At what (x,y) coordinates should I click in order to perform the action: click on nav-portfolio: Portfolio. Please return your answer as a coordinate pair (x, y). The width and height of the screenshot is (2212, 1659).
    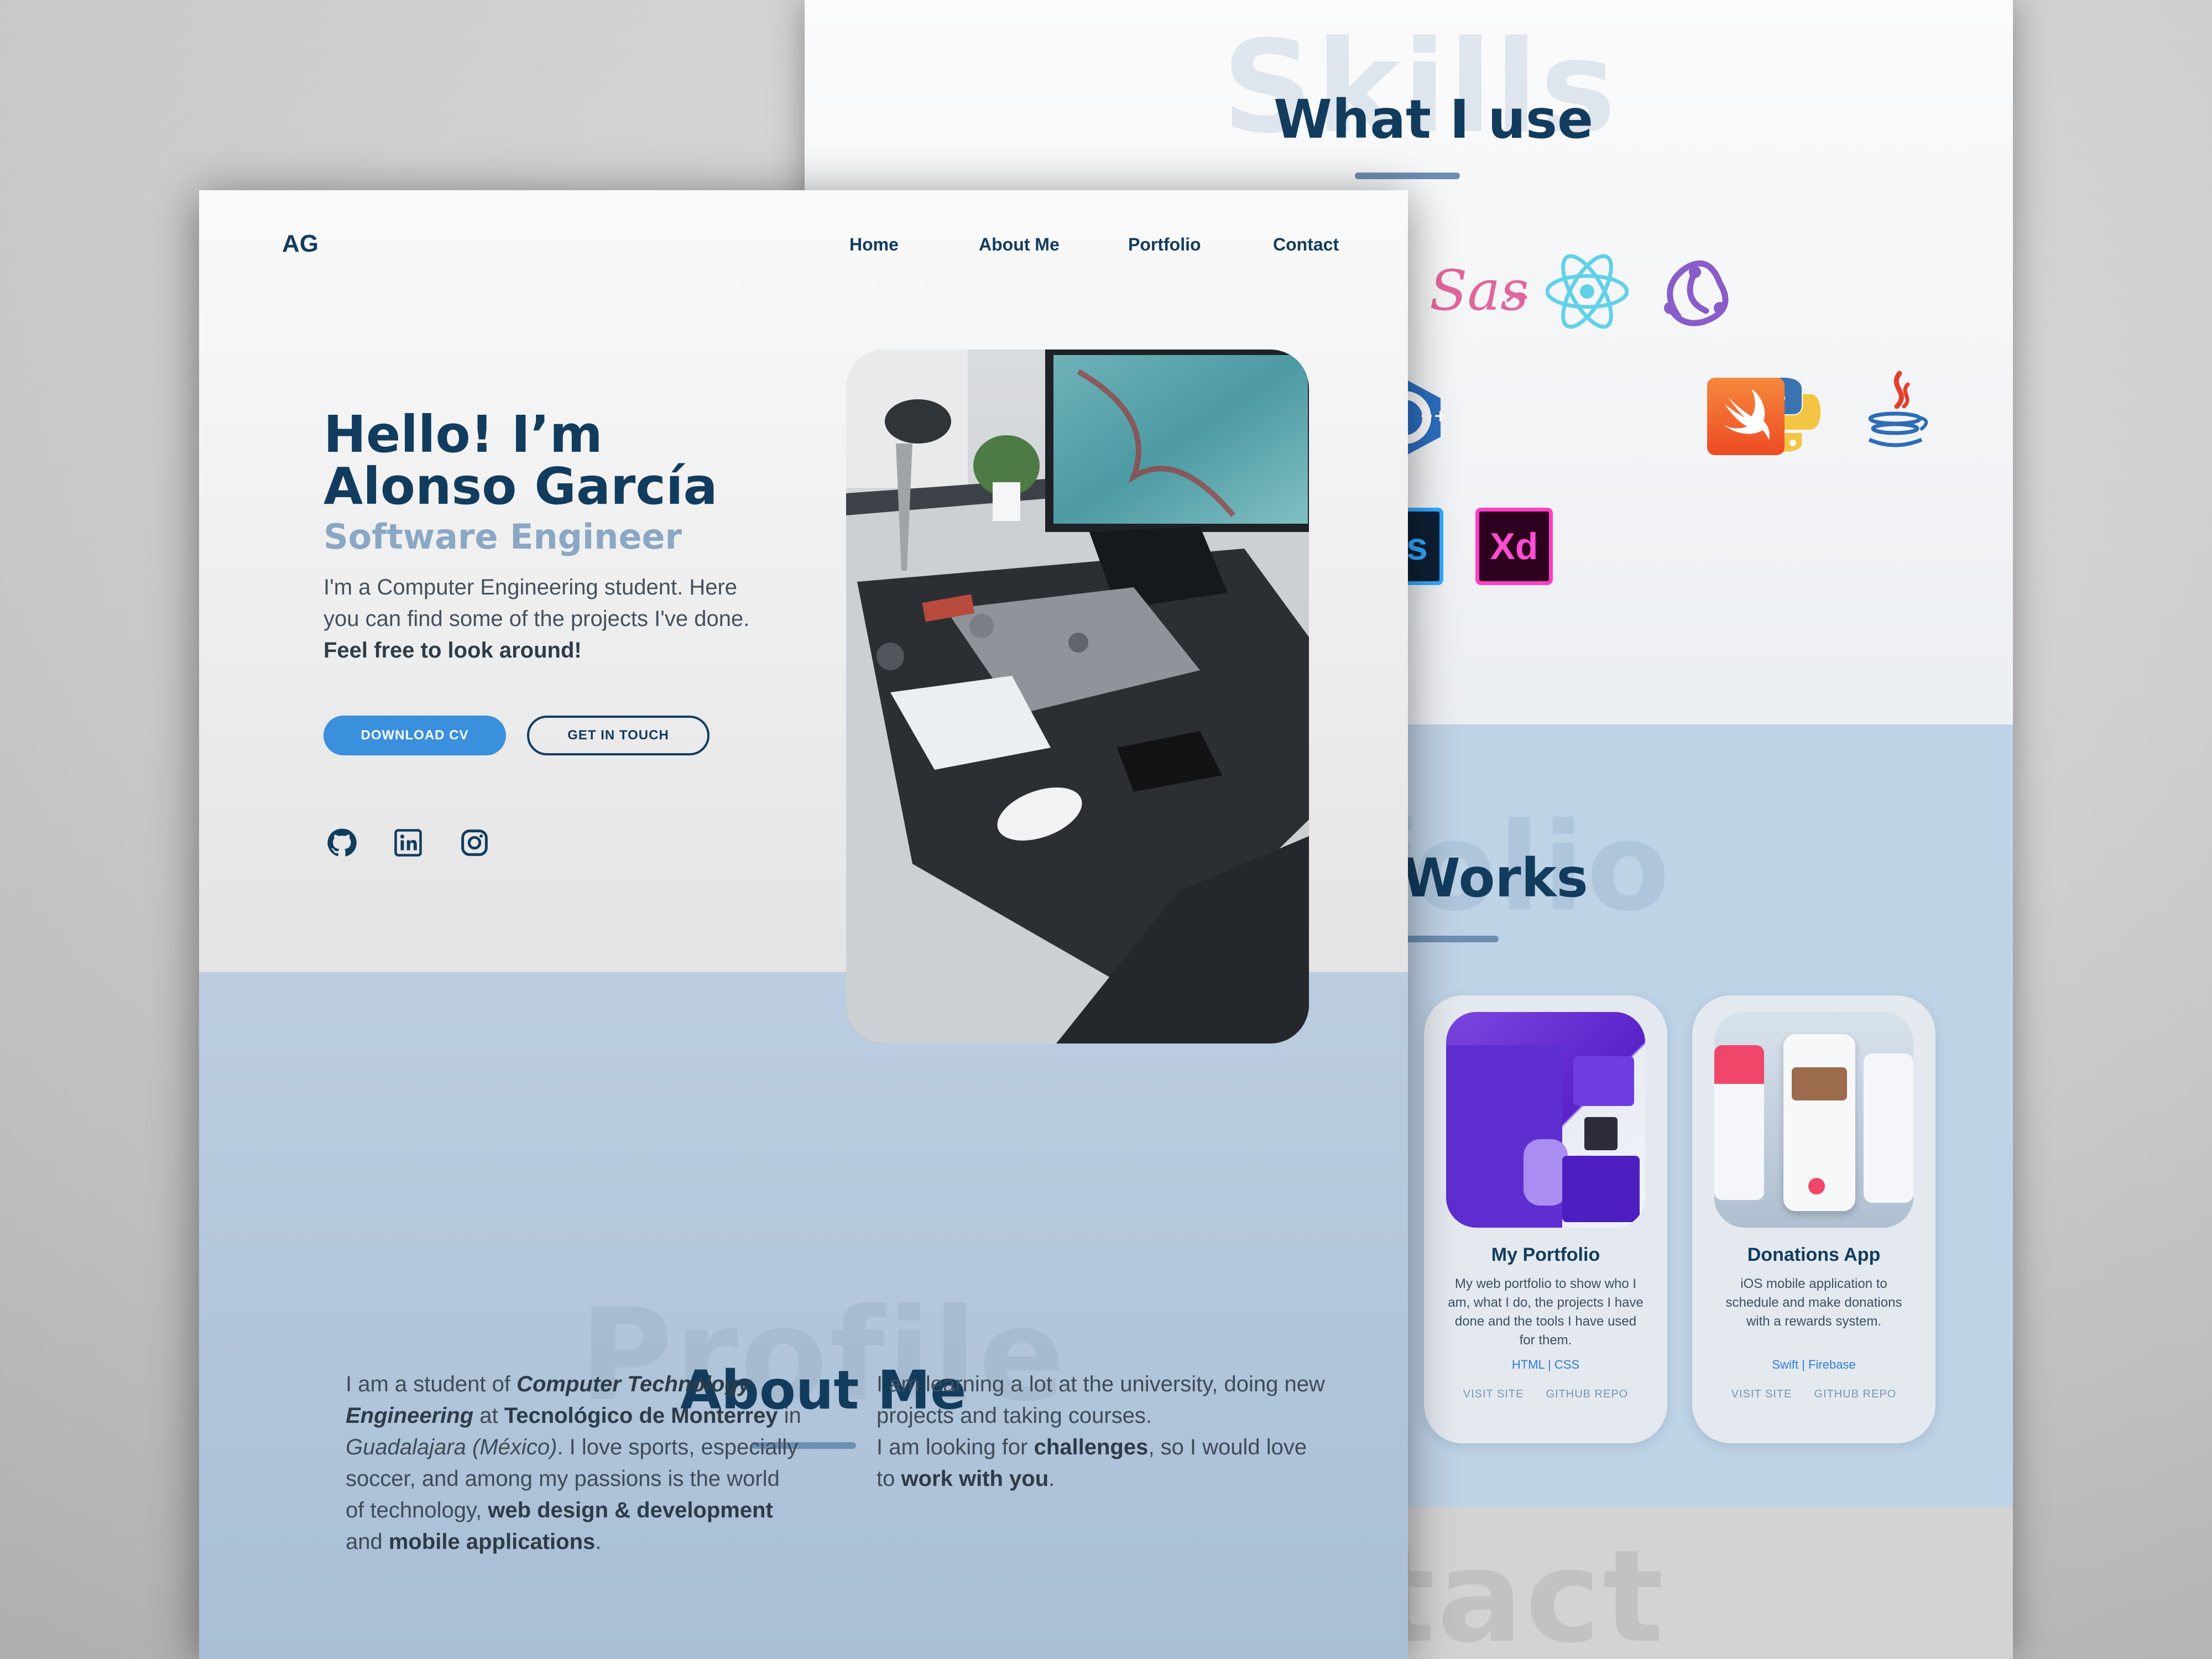
    Looking at the image, I should click on (1164, 245).